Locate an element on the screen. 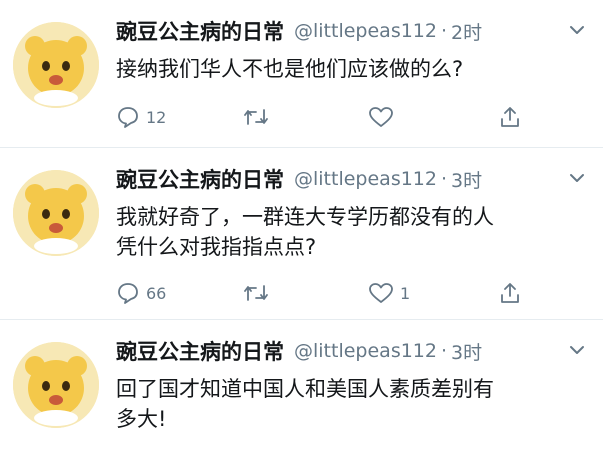 The image size is (603, 449). like-button is located at coordinates (384, 117).